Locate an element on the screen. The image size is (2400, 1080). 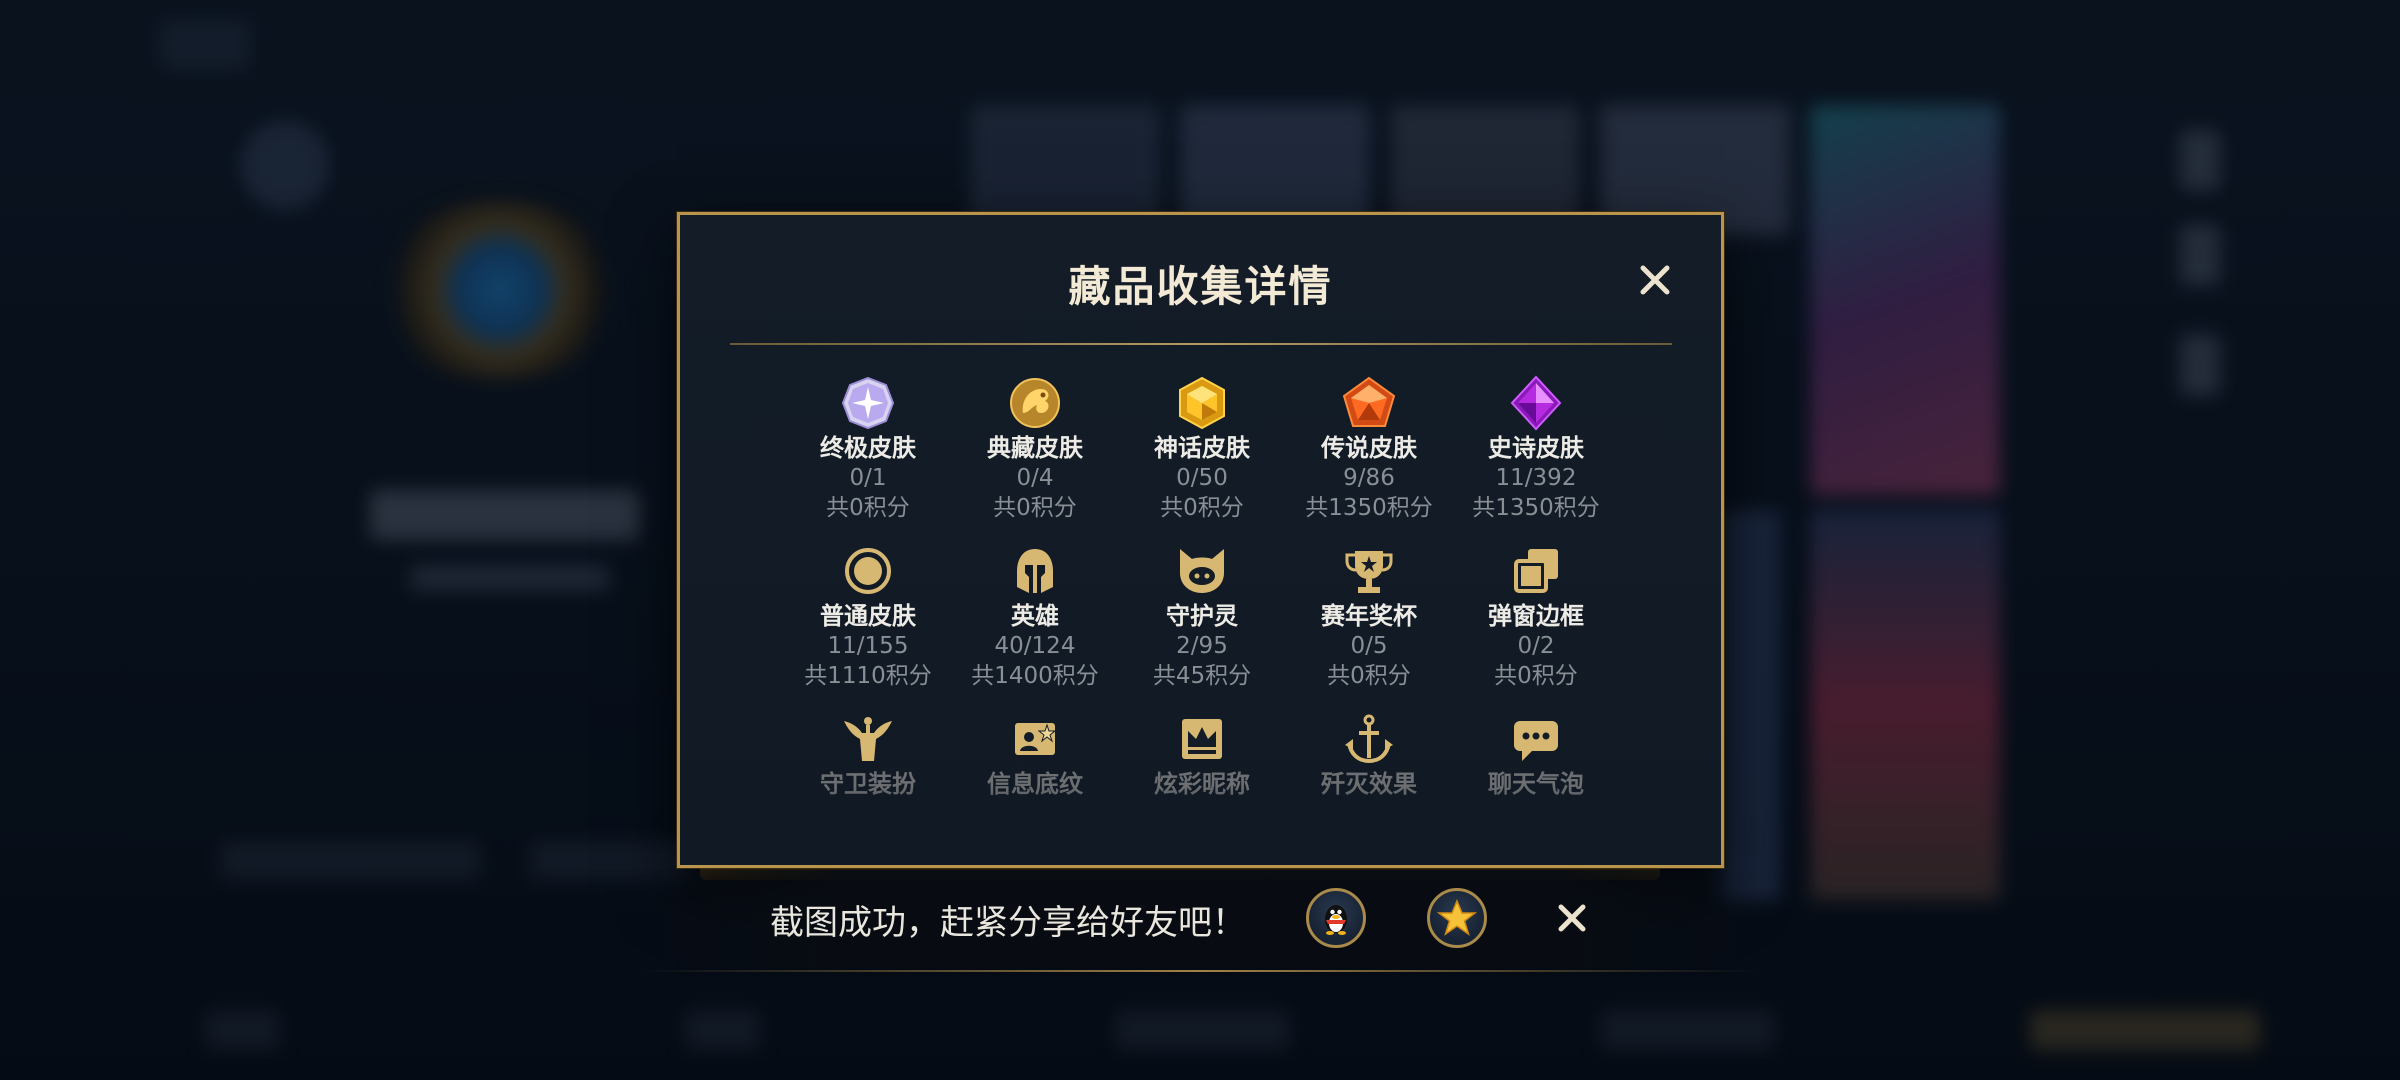
collection-item-legendary-skin: 传说皮肤 9/86 共1350积分 is located at coordinates (1369, 449).